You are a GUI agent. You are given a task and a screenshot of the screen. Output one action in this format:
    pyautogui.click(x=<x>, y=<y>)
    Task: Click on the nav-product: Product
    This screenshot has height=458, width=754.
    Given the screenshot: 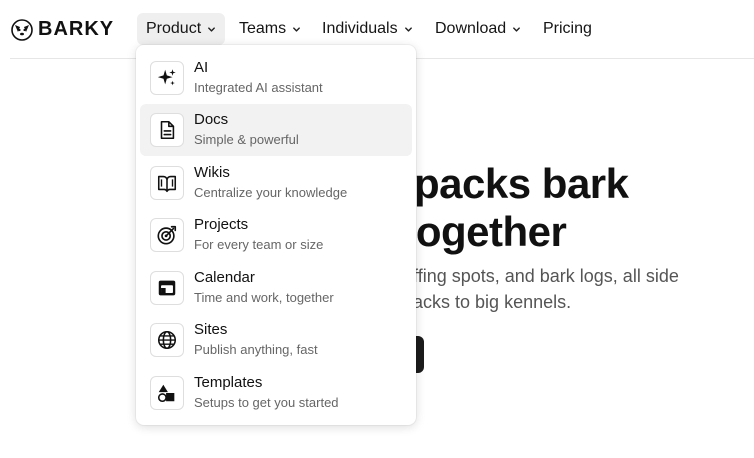 What is the action you would take?
    pyautogui.click(x=181, y=29)
    